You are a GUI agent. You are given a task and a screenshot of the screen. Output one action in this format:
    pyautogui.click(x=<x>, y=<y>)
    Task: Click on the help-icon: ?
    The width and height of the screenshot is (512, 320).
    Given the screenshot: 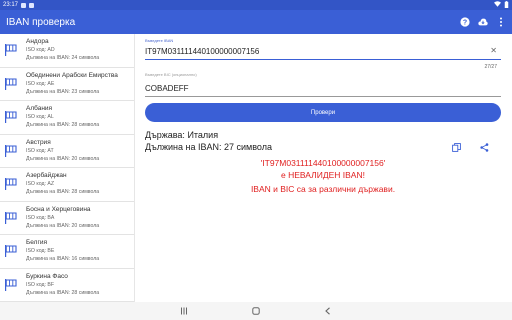 What is the action you would take?
    pyautogui.click(x=465, y=22)
    